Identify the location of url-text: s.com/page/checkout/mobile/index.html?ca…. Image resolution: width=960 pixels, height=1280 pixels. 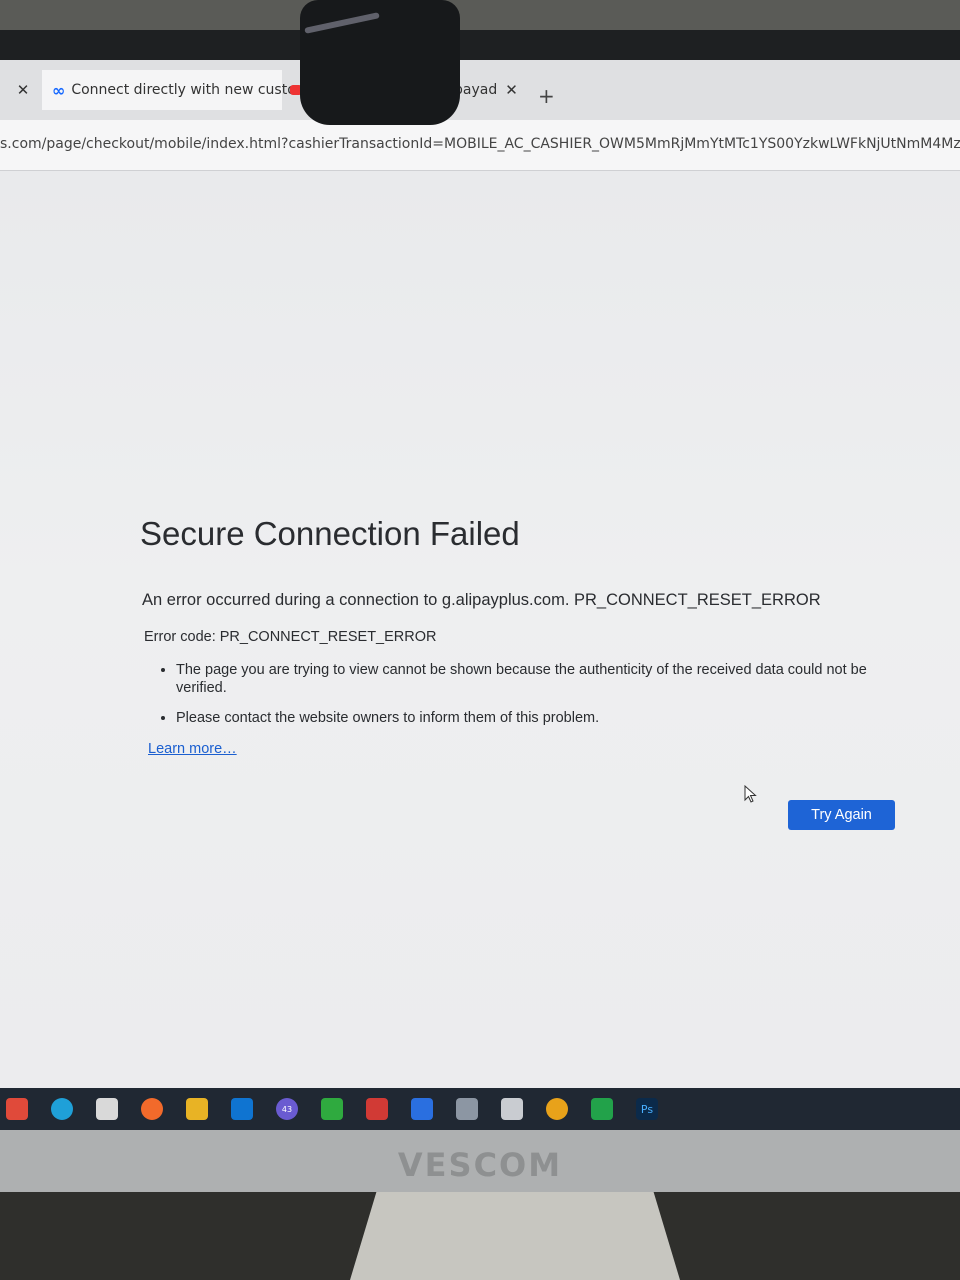
(480, 144).